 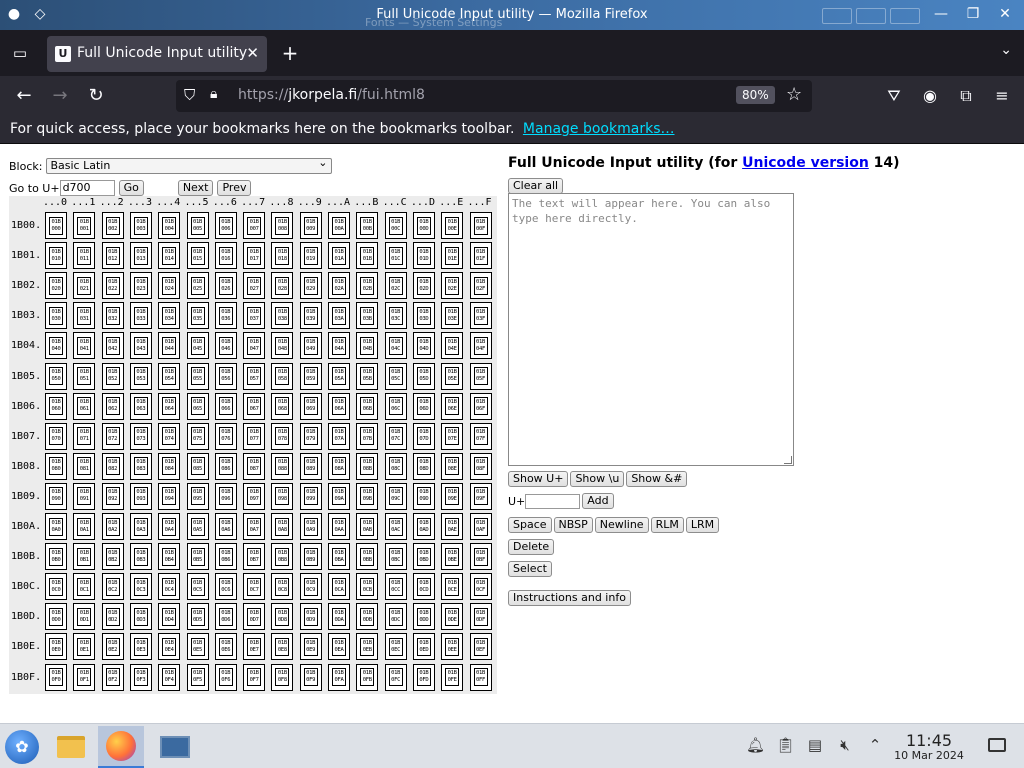 What do you see at coordinates (84, 225) in the screenshot?
I see `character-cell: 01B 001` at bounding box center [84, 225].